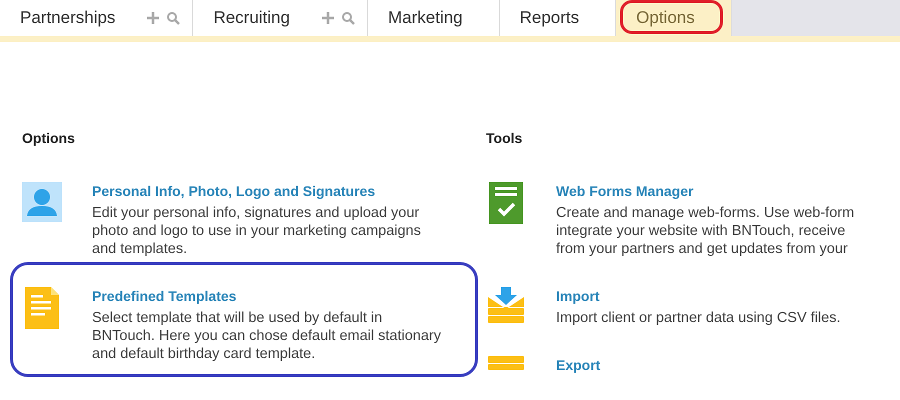  What do you see at coordinates (698, 318) in the screenshot?
I see `description-line: Import client or partner data using CSV files.` at bounding box center [698, 318].